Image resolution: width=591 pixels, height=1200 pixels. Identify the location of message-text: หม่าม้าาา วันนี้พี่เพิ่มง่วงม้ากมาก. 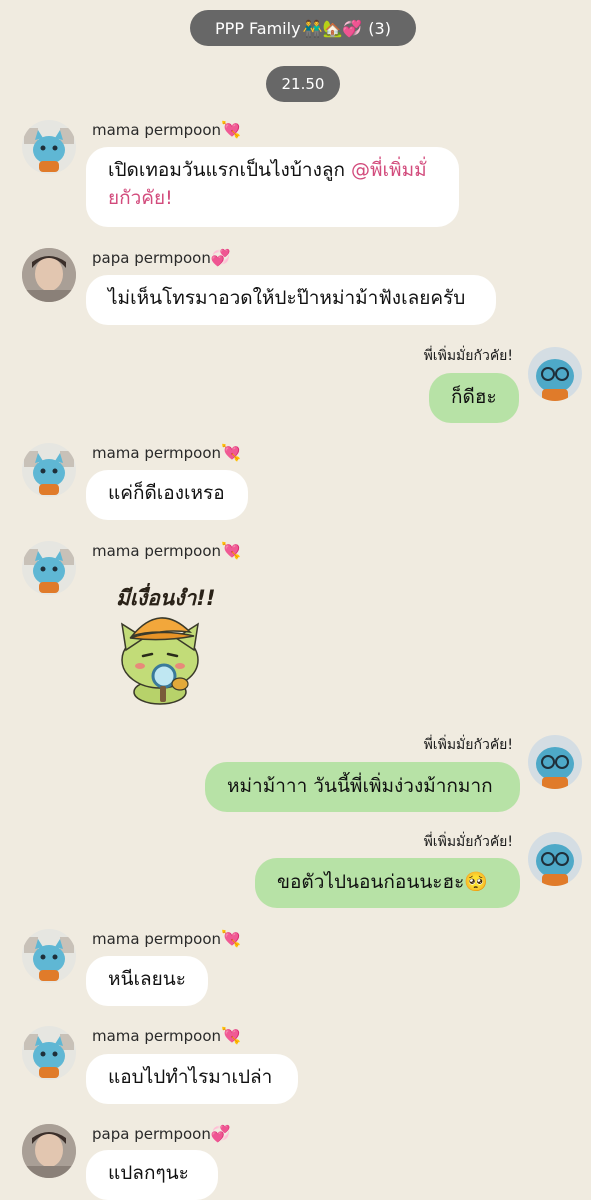
(360, 786).